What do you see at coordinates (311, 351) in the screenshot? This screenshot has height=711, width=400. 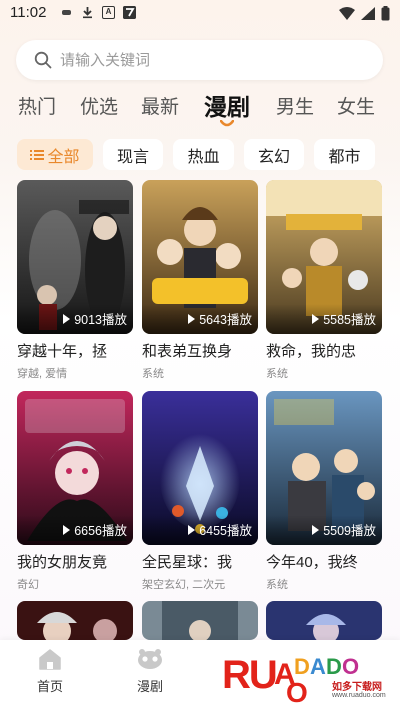 I see `drama-title: 救命，我的忠` at bounding box center [311, 351].